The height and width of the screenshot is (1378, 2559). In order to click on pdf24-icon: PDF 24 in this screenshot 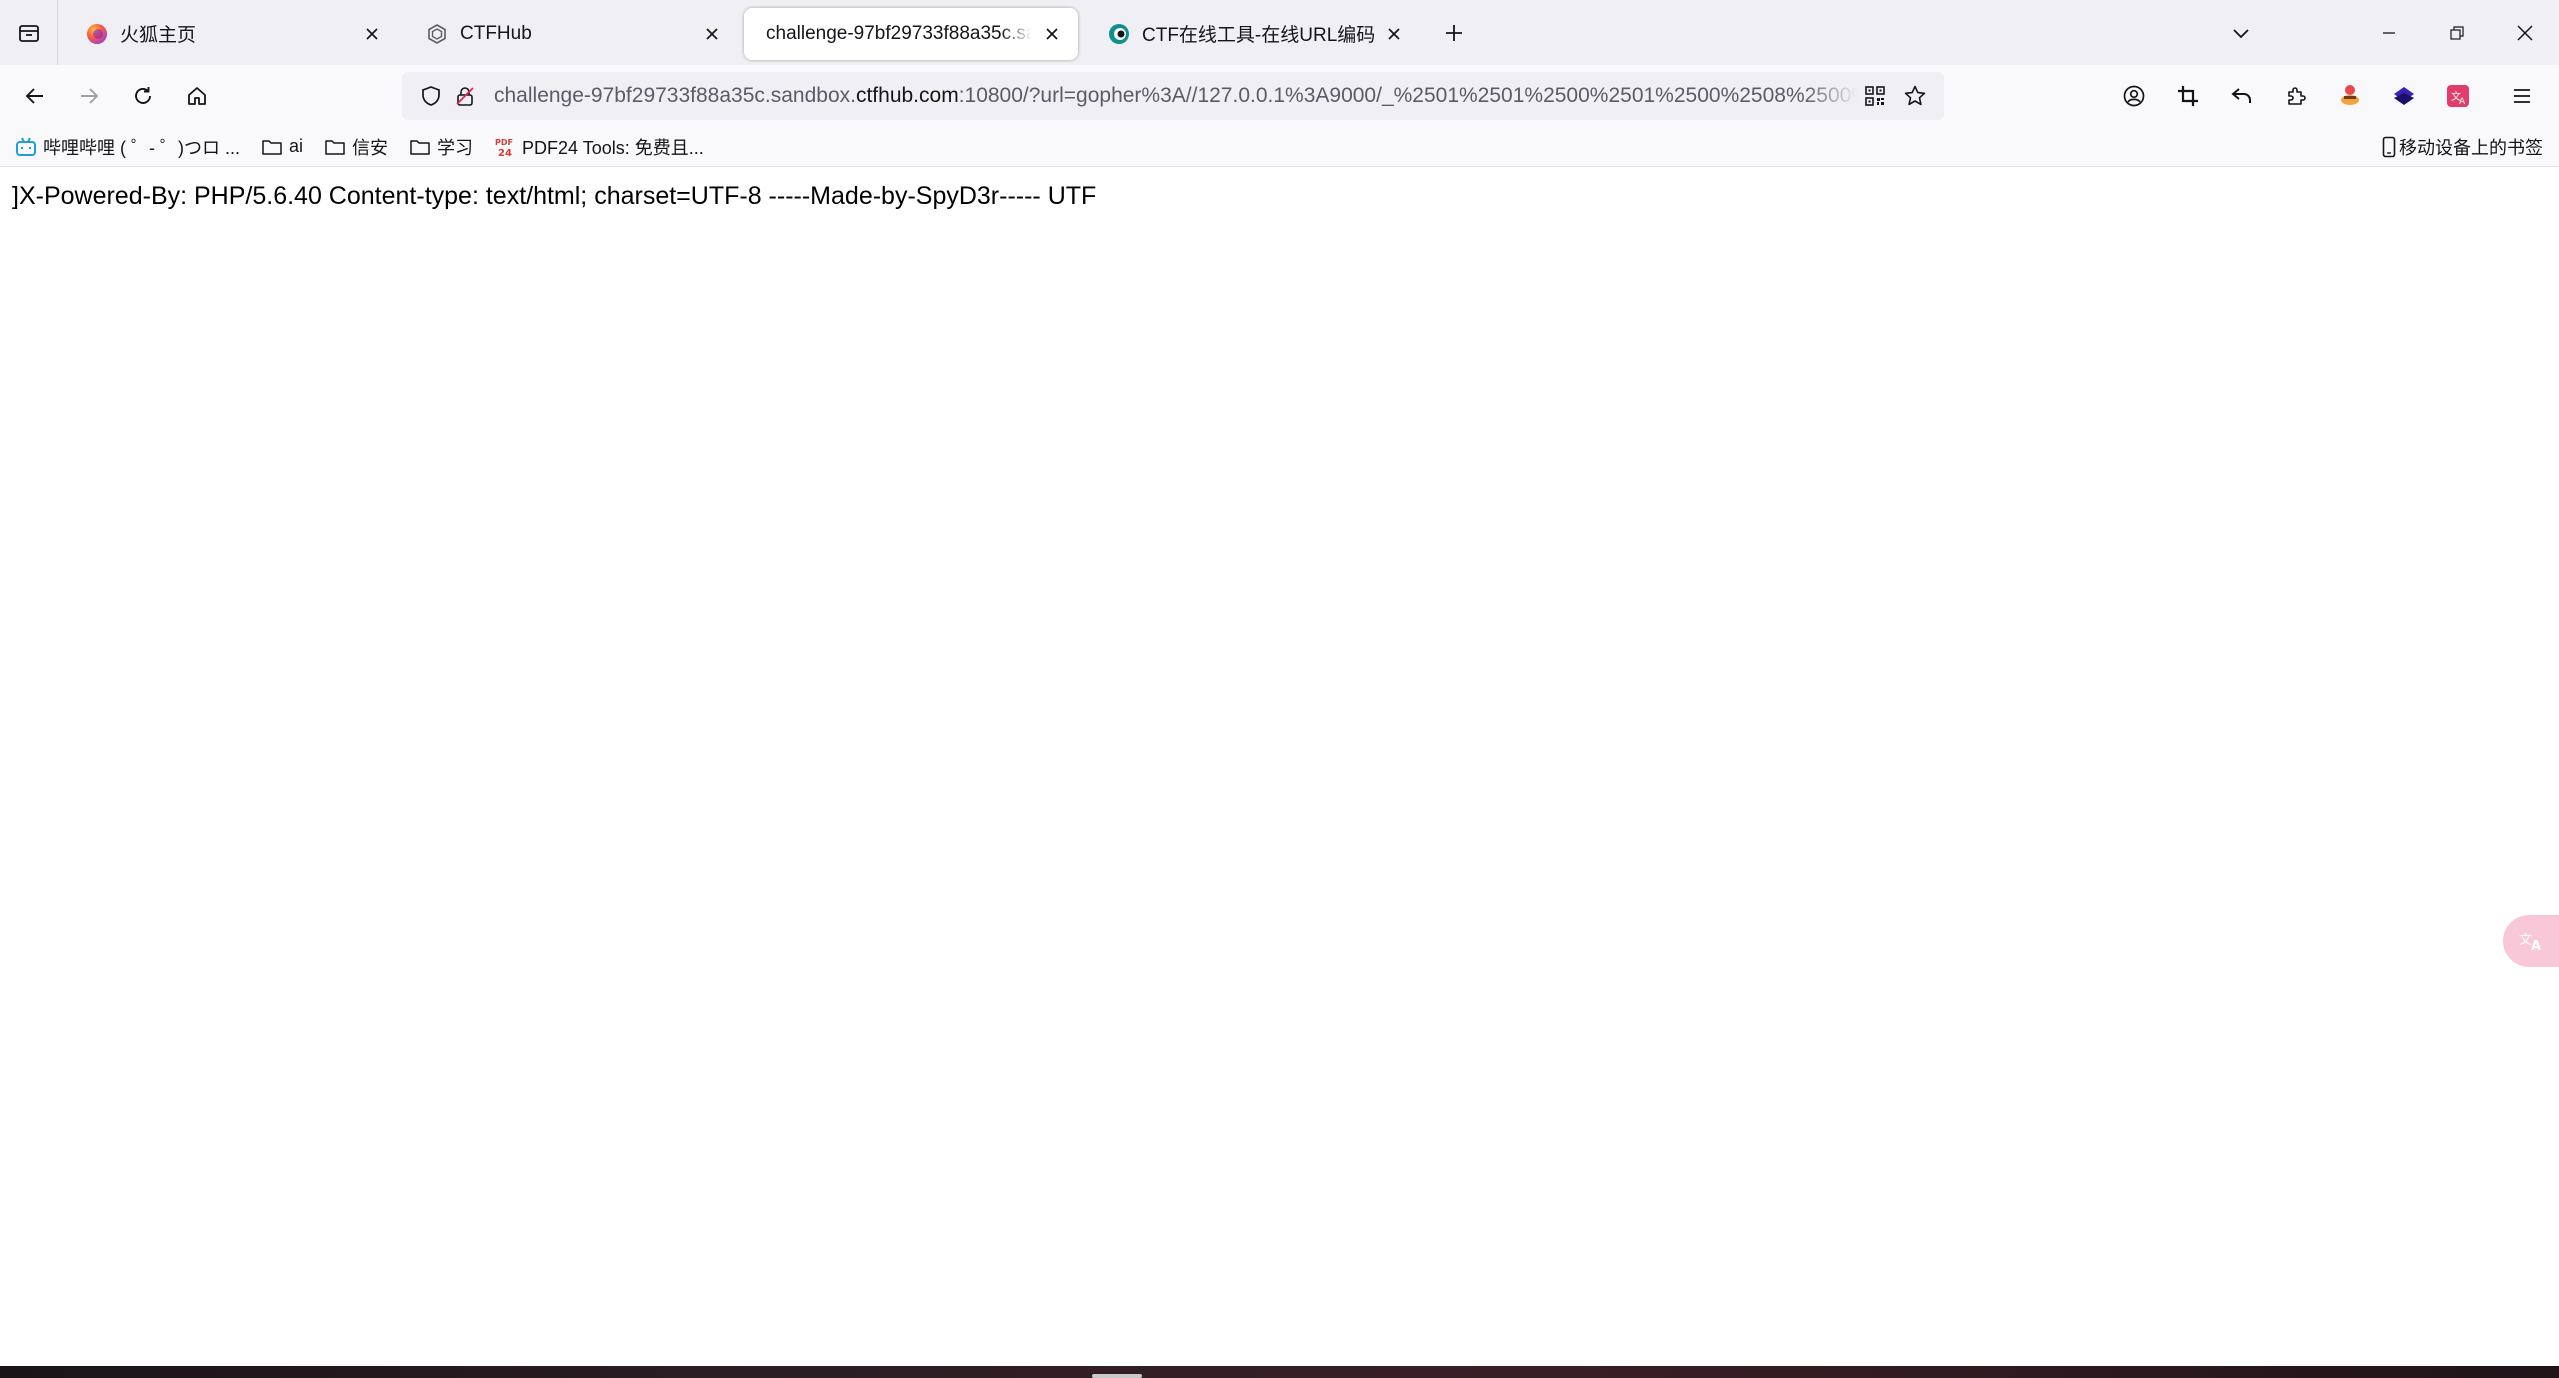, I will do `click(505, 147)`.